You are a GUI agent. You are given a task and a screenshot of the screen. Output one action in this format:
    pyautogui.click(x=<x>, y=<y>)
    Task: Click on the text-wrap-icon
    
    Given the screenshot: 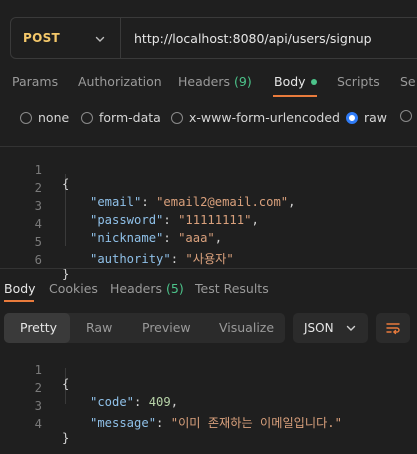 What is the action you would take?
    pyautogui.click(x=393, y=329)
    